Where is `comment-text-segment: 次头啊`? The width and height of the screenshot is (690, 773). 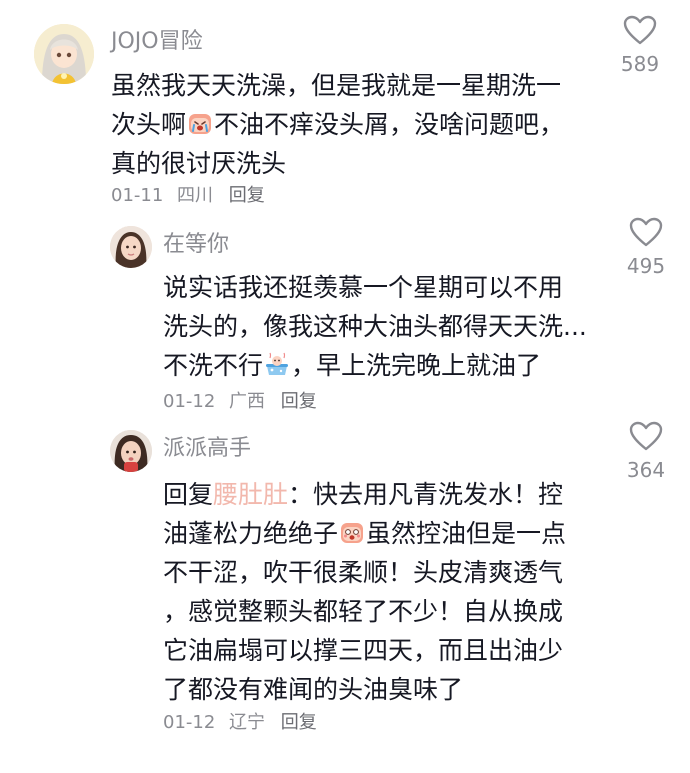
comment-text-segment: 次头啊 is located at coordinates (149, 124).